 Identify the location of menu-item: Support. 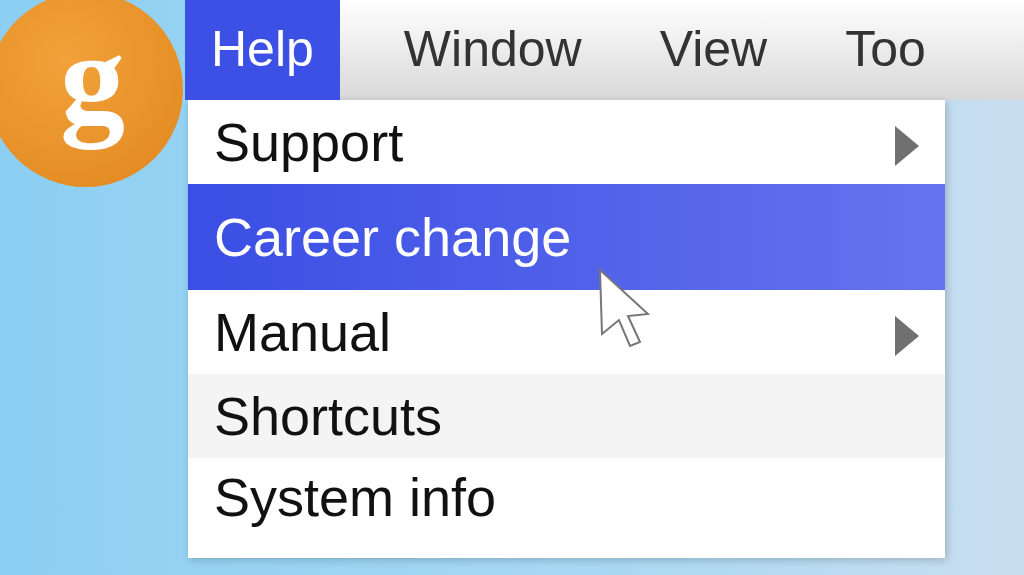
(566, 142).